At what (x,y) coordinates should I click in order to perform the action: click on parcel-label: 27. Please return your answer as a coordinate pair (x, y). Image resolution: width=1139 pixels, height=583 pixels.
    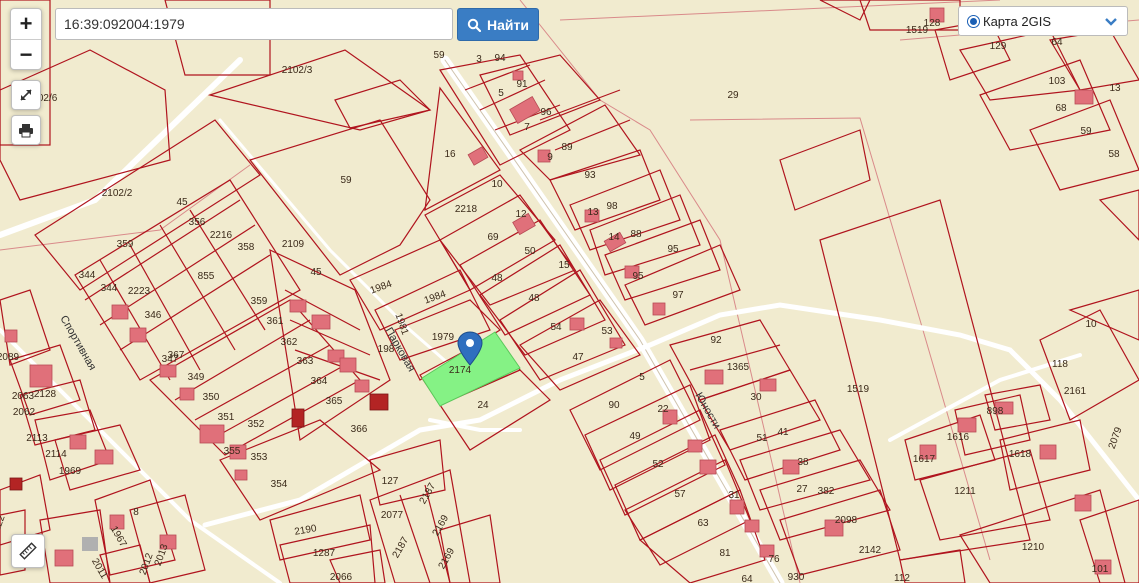
    Looking at the image, I should click on (802, 489).